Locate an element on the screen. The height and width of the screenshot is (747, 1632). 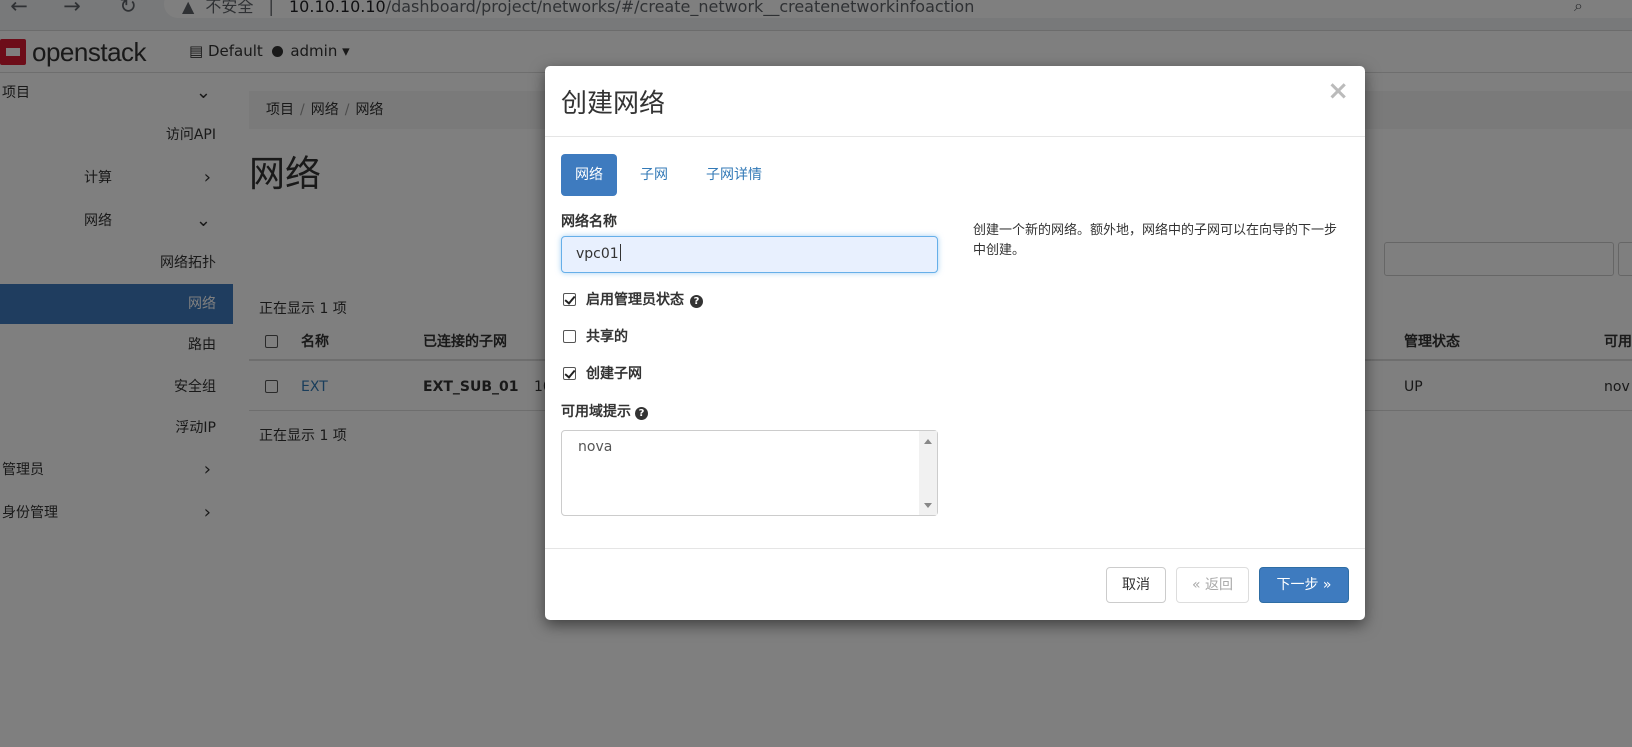
create-subnet-option: 创建子网 is located at coordinates (602, 374).